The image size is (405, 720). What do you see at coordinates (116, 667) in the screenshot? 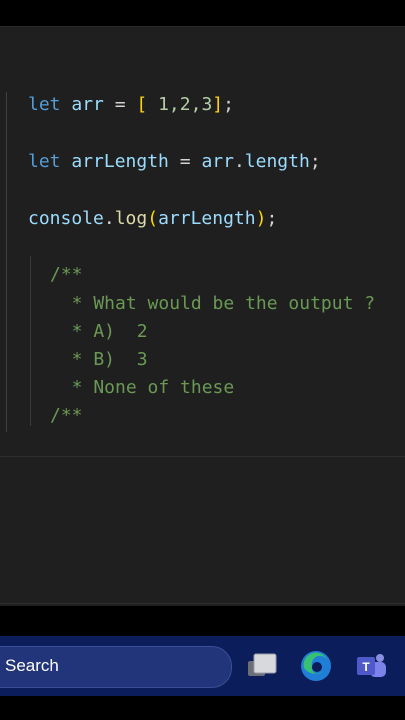
I see `taskbar-search-box: Search` at bounding box center [116, 667].